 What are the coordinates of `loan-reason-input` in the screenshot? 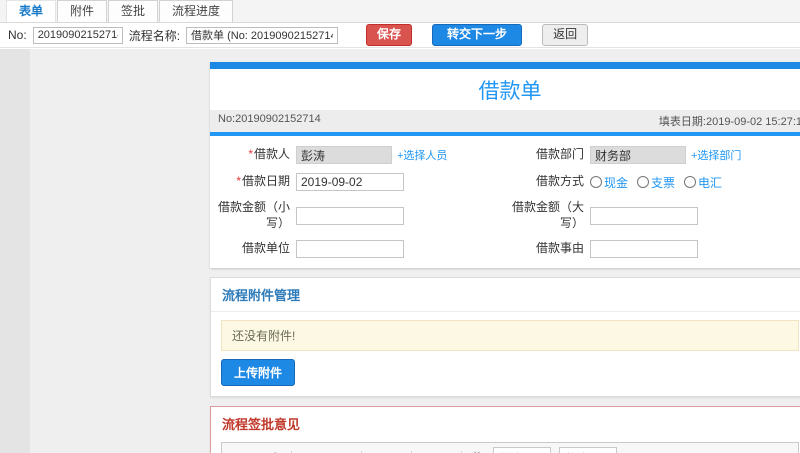 It's located at (644, 249).